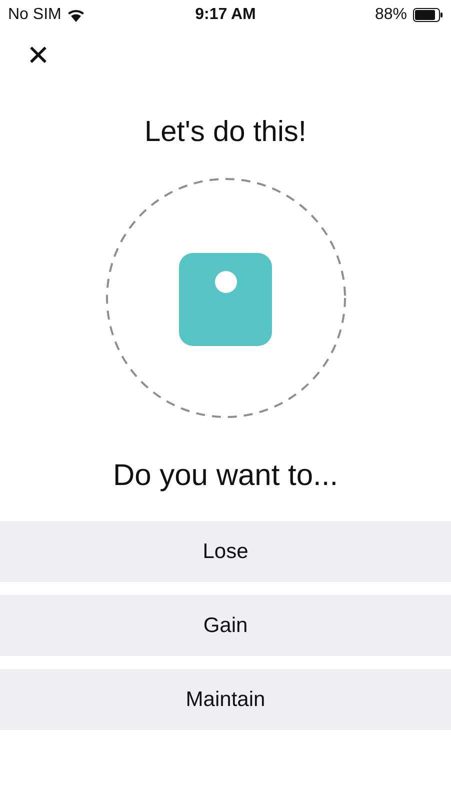 This screenshot has height=800, width=451. Describe the element at coordinates (38, 56) in the screenshot. I see `close-button: ✕` at that location.